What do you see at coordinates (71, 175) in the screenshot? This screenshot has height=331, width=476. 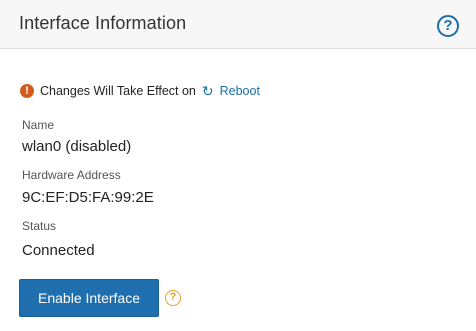 I see `hardware-address-label: Hardware Address` at bounding box center [71, 175].